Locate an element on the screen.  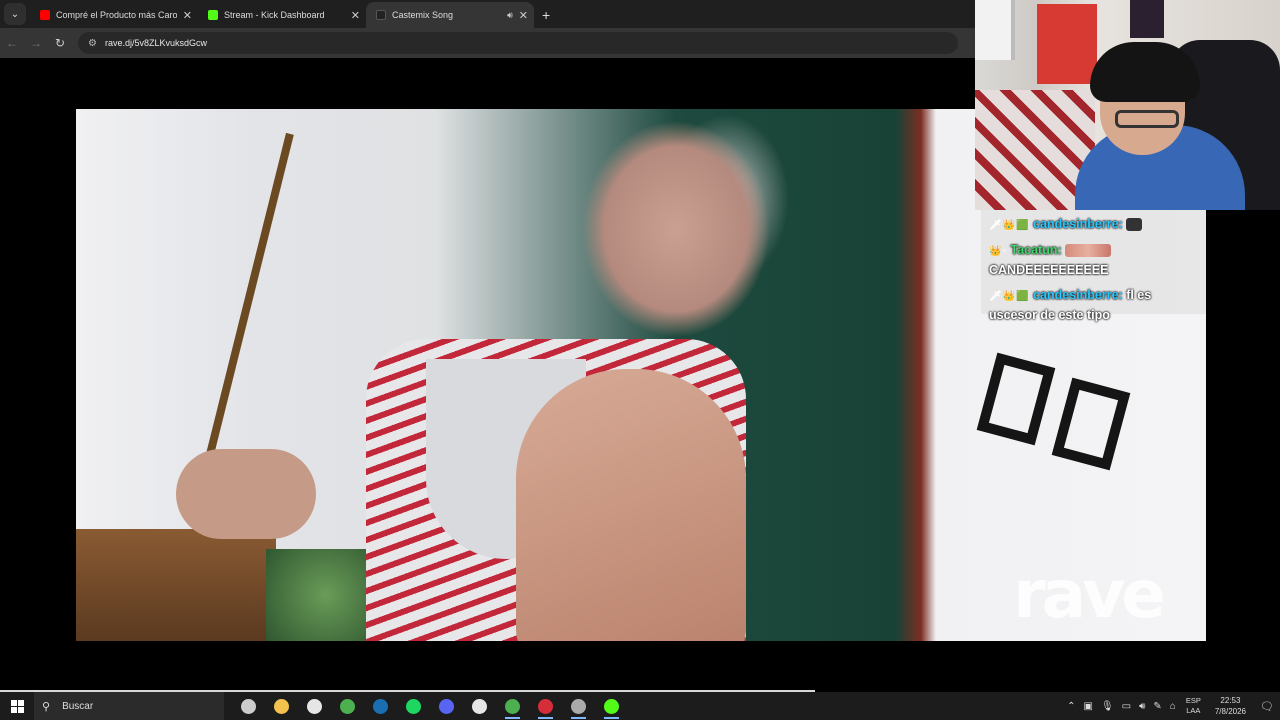
taskbar-app-spotify is located at coordinates (413, 706).